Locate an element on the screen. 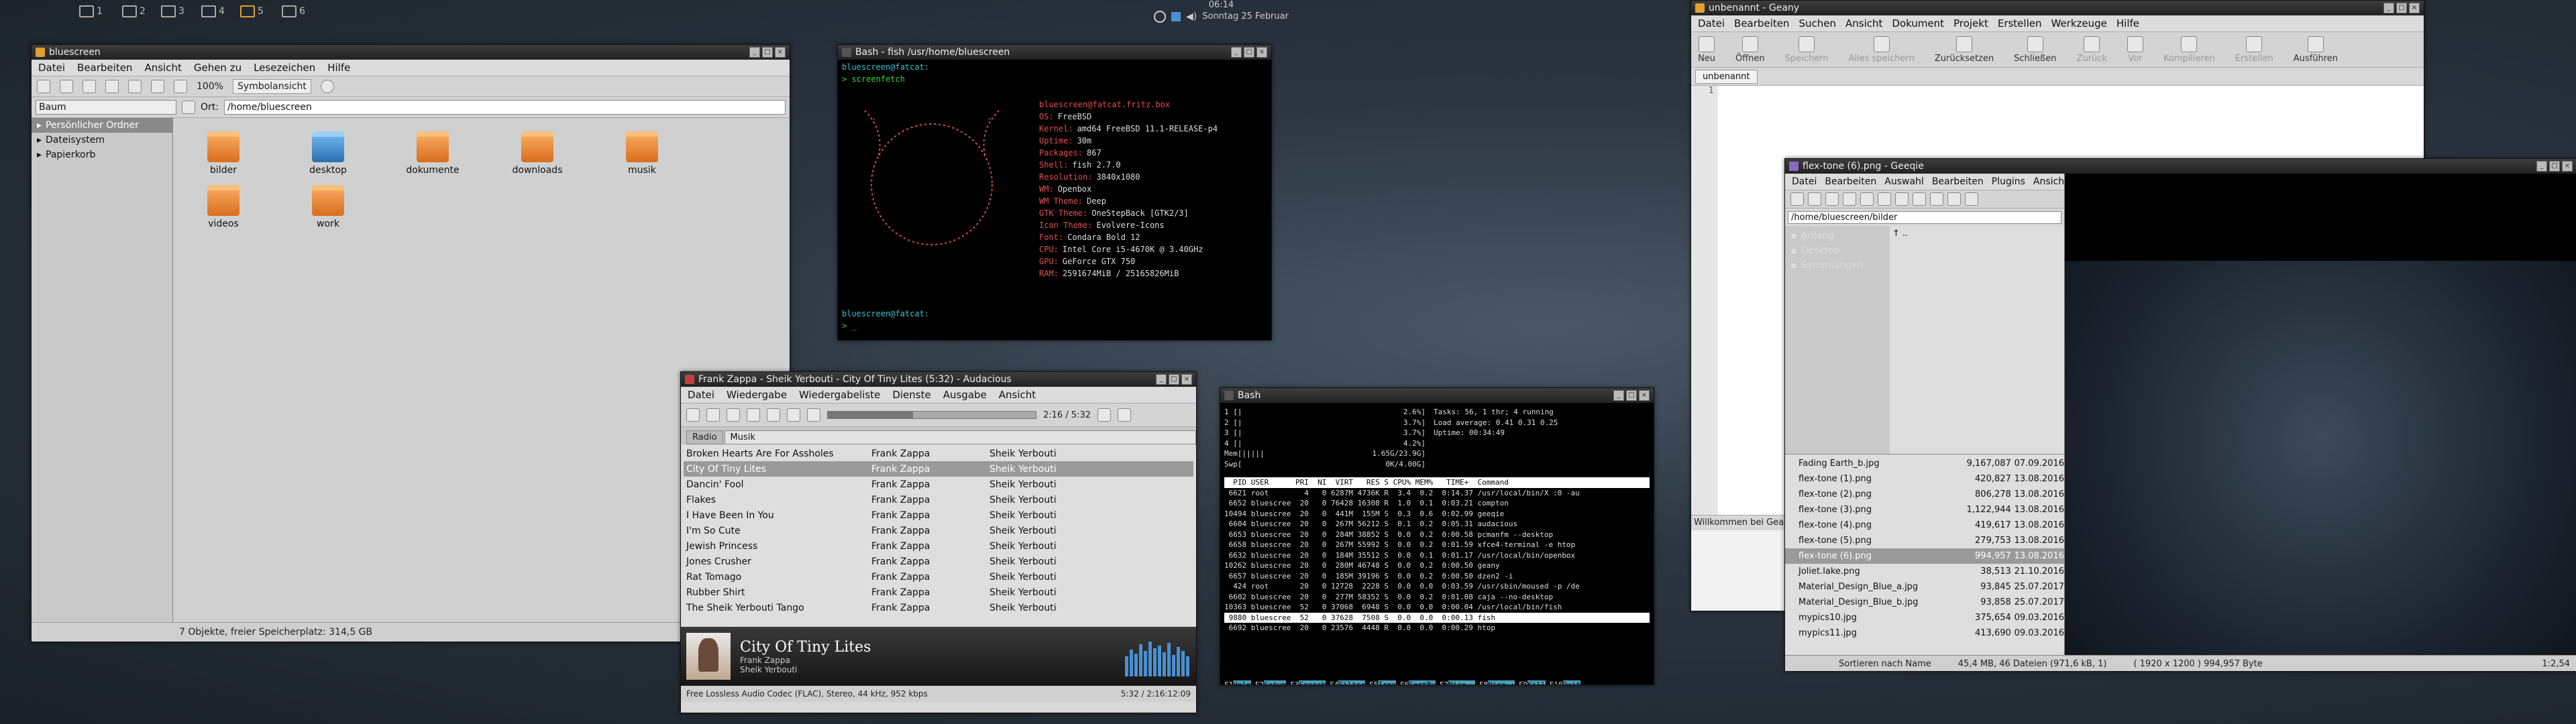 The image size is (2576, 724). up-icon is located at coordinates (1849, 199).